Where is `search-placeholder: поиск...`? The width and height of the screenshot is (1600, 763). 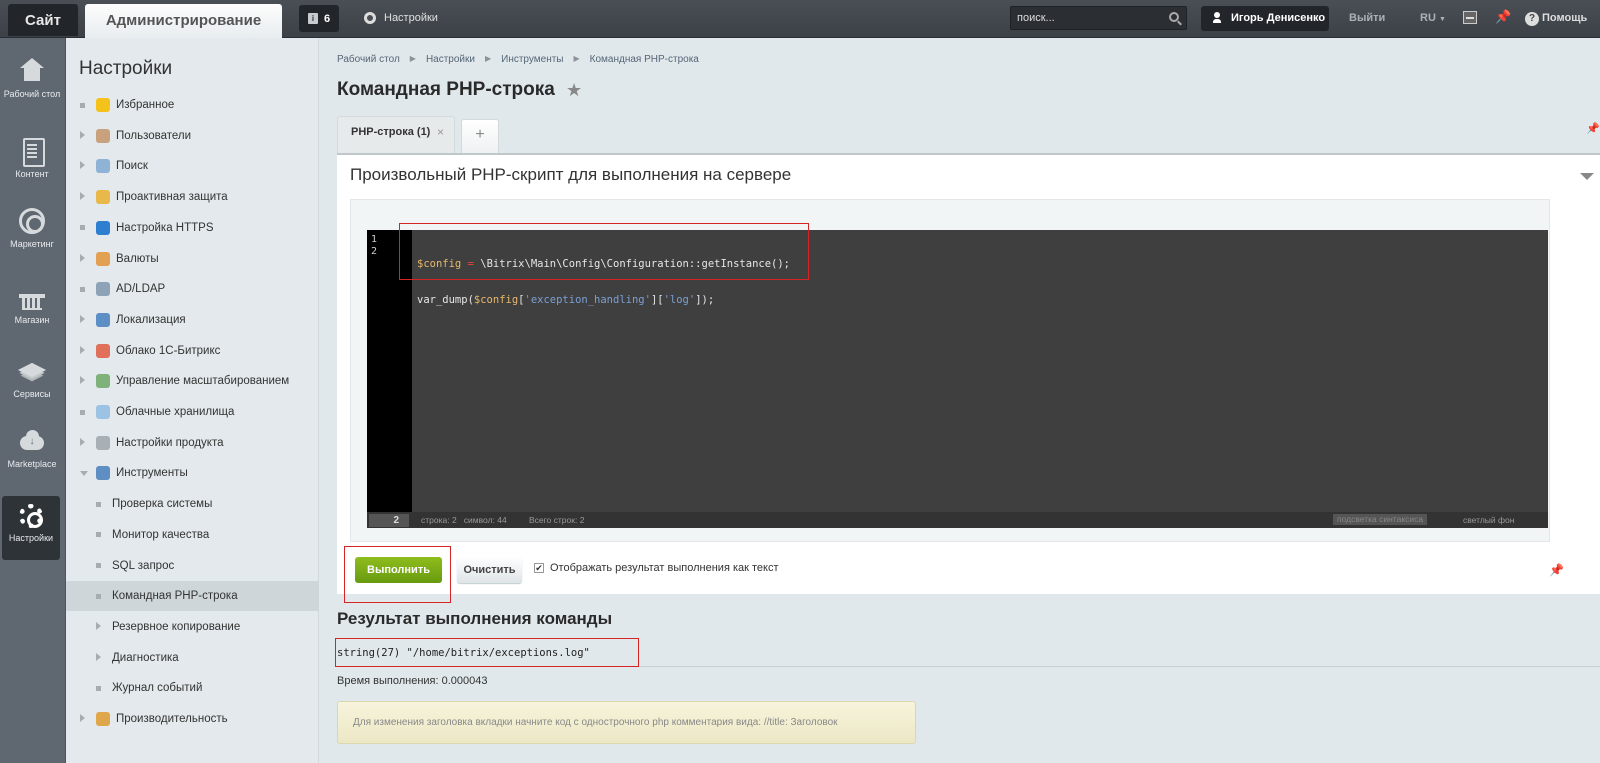 search-placeholder: поиск... is located at coordinates (1036, 18).